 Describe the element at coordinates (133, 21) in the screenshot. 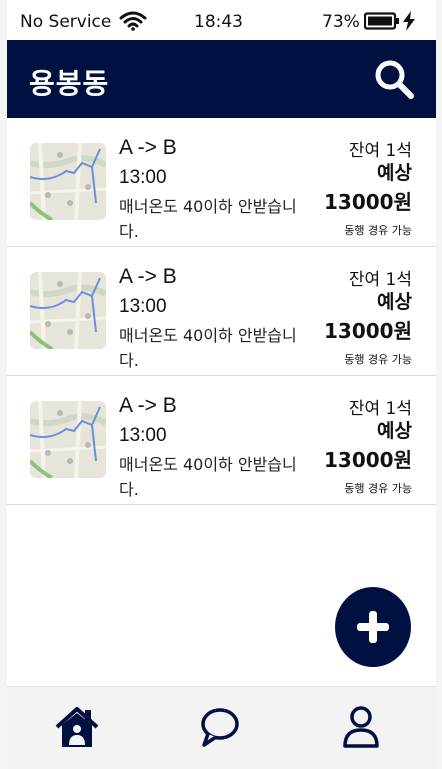

I see `wifi-icon` at that location.